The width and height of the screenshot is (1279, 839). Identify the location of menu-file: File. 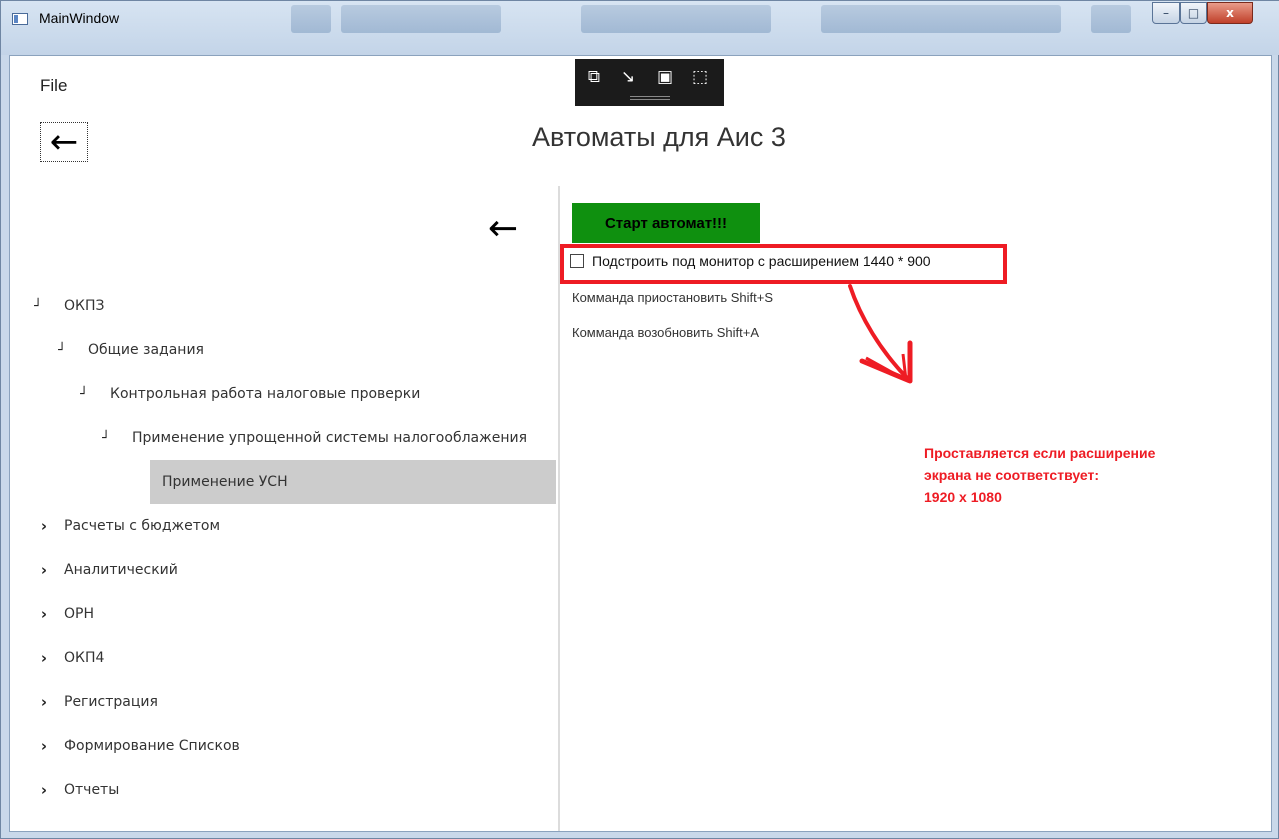
(53, 86).